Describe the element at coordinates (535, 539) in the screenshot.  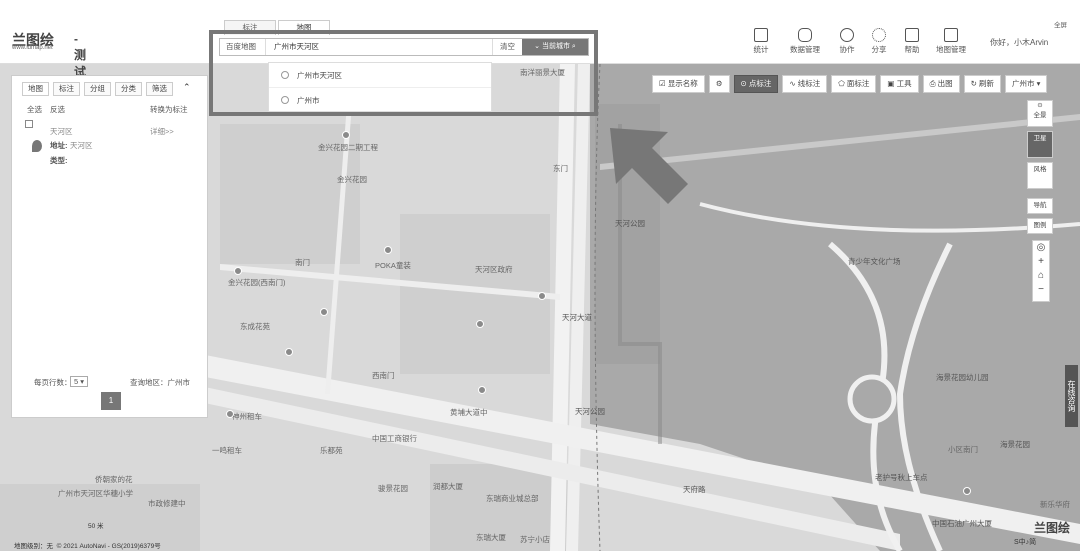
I see `map-label: 苏宁小店` at that location.